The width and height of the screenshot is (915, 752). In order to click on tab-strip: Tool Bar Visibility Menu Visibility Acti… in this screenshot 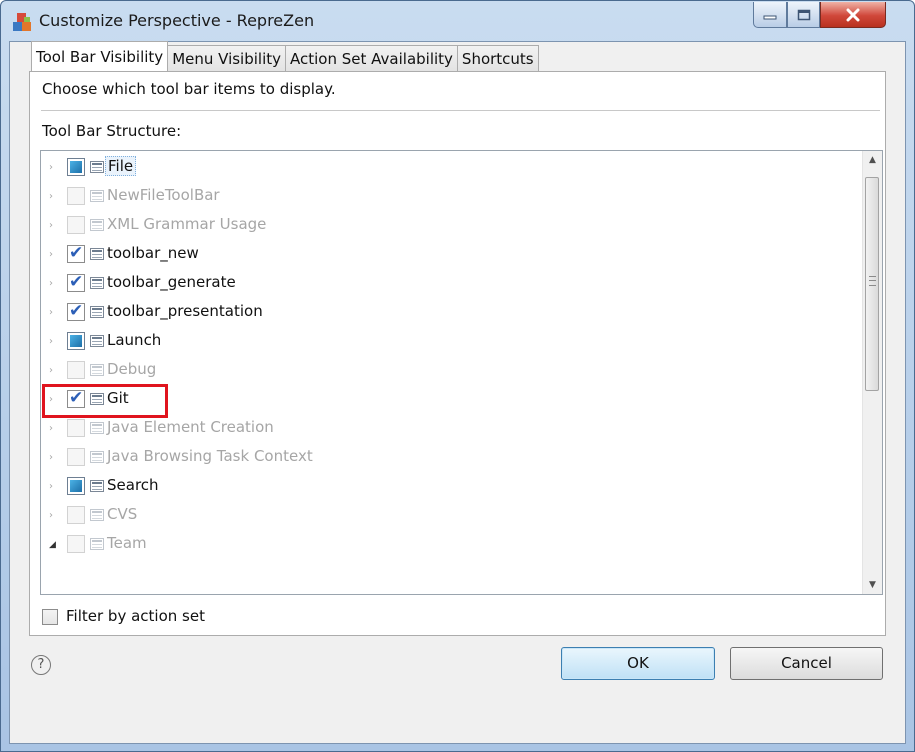, I will do `click(285, 56)`.